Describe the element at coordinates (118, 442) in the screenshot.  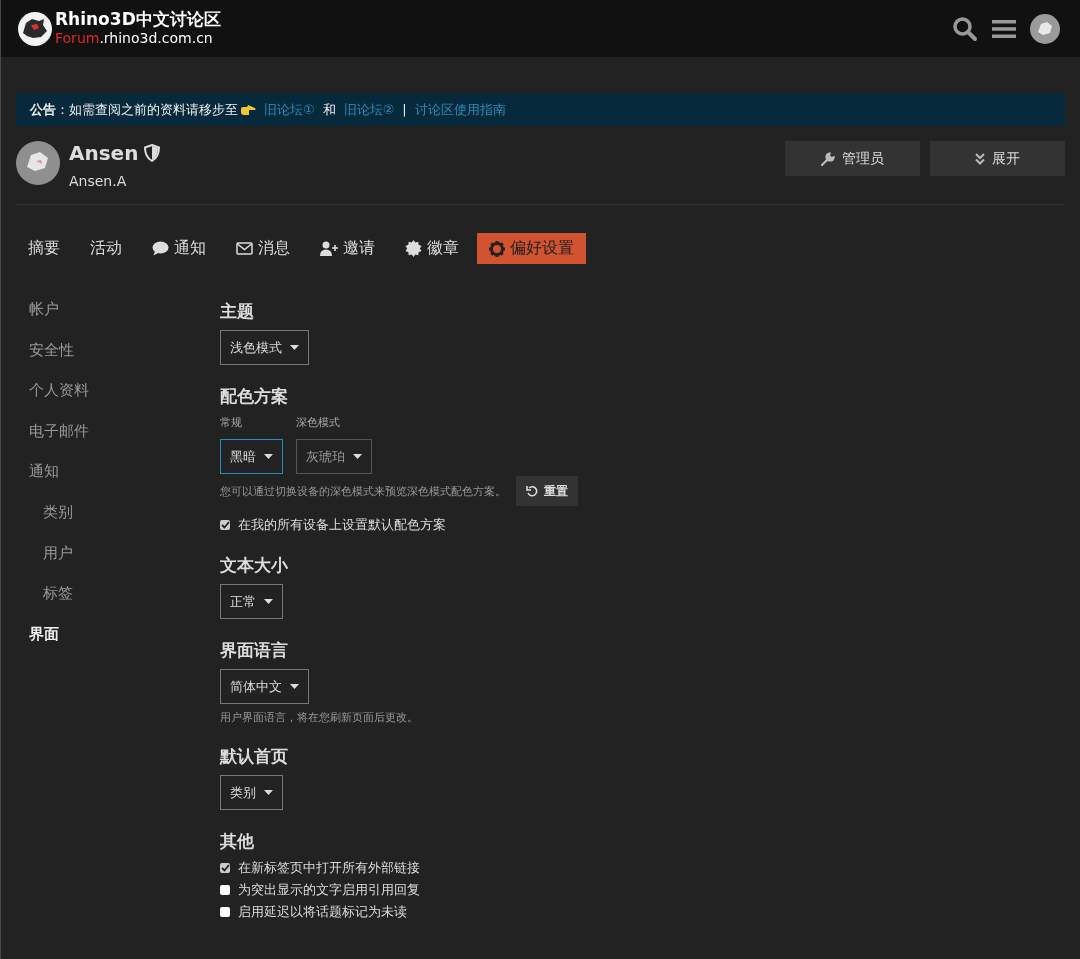
I see `sidebar-item: 电子邮件` at that location.